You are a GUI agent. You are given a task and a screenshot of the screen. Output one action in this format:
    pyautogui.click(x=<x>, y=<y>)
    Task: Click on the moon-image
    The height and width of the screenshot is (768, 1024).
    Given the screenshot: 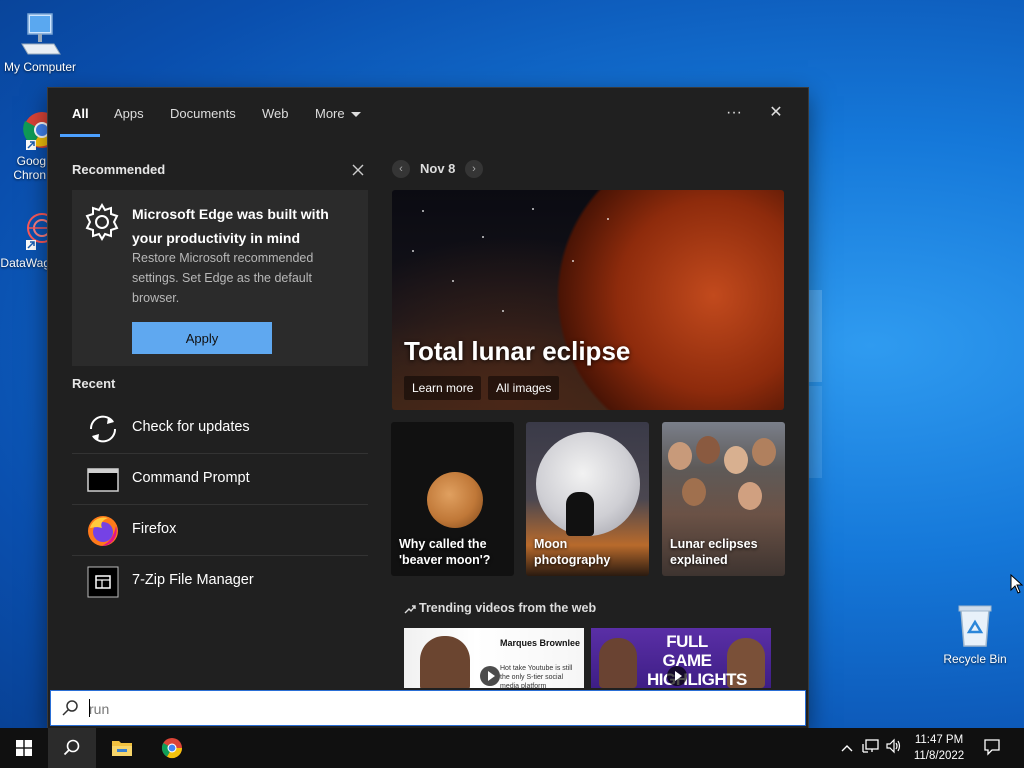 What is the action you would take?
    pyautogui.click(x=455, y=500)
    